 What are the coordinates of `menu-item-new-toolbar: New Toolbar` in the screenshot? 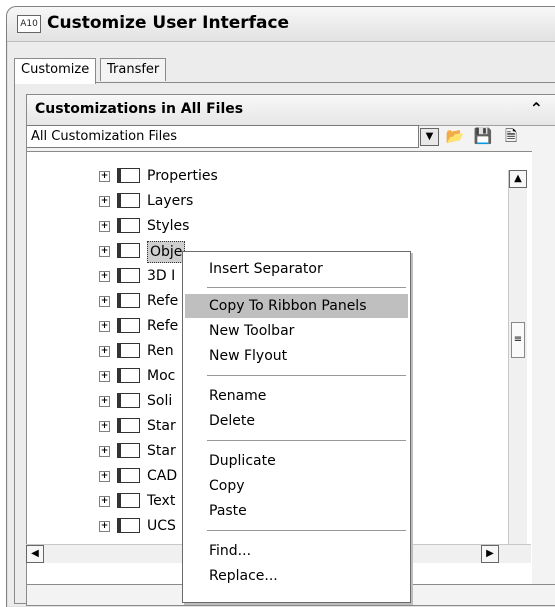 It's located at (296, 331).